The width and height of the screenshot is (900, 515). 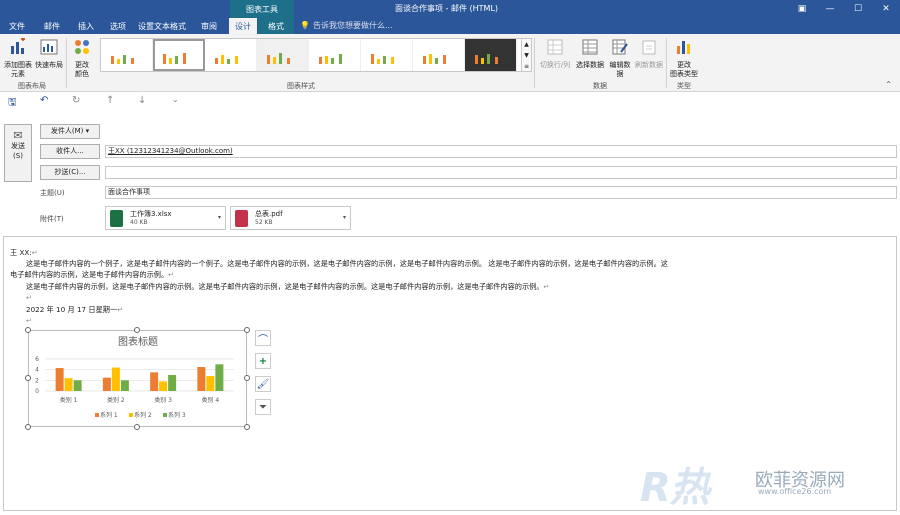 I want to click on customize-toolbar-icon: ⌄, so click(x=175, y=99).